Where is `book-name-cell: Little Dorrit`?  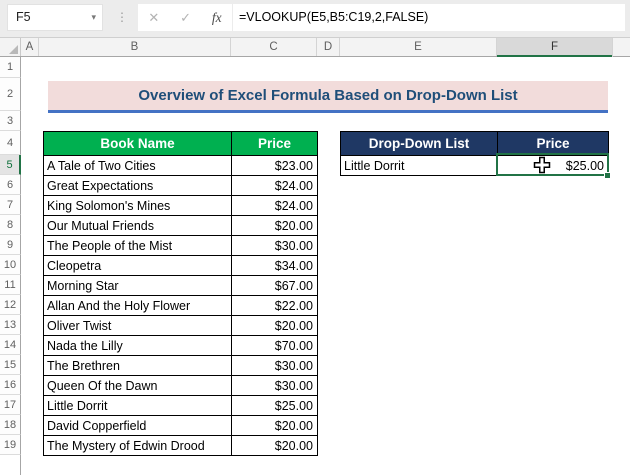
book-name-cell: Little Dorrit is located at coordinates (137, 405).